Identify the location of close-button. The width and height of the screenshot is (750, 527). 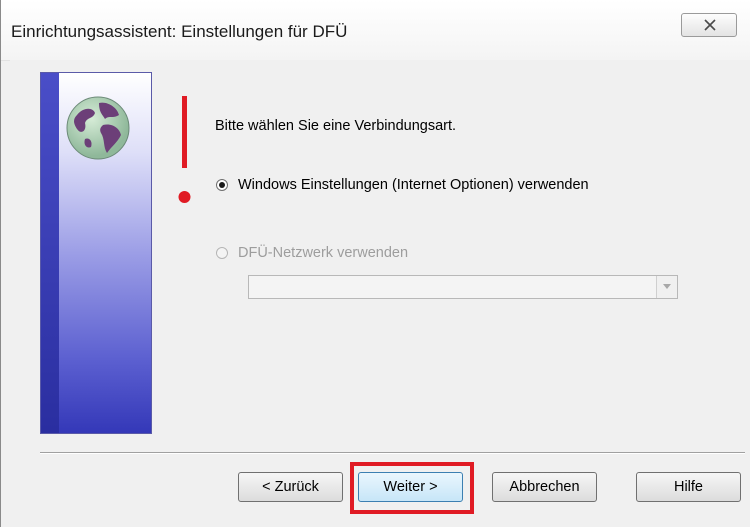
(709, 25).